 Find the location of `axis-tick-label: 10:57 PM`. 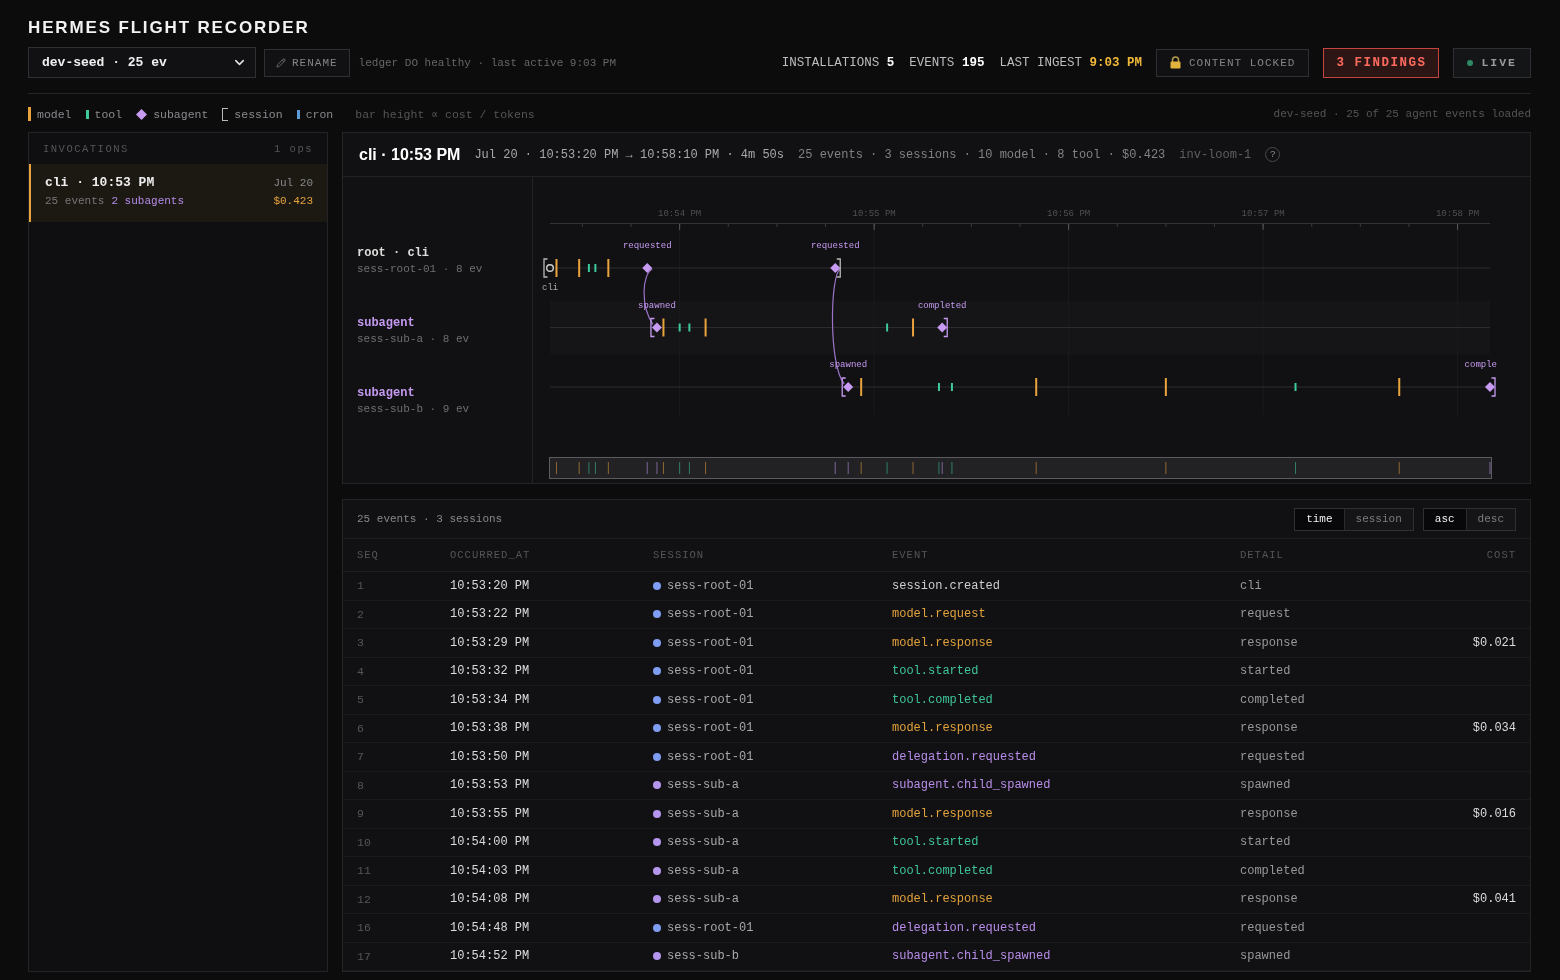

axis-tick-label: 10:57 PM is located at coordinates (1263, 214).